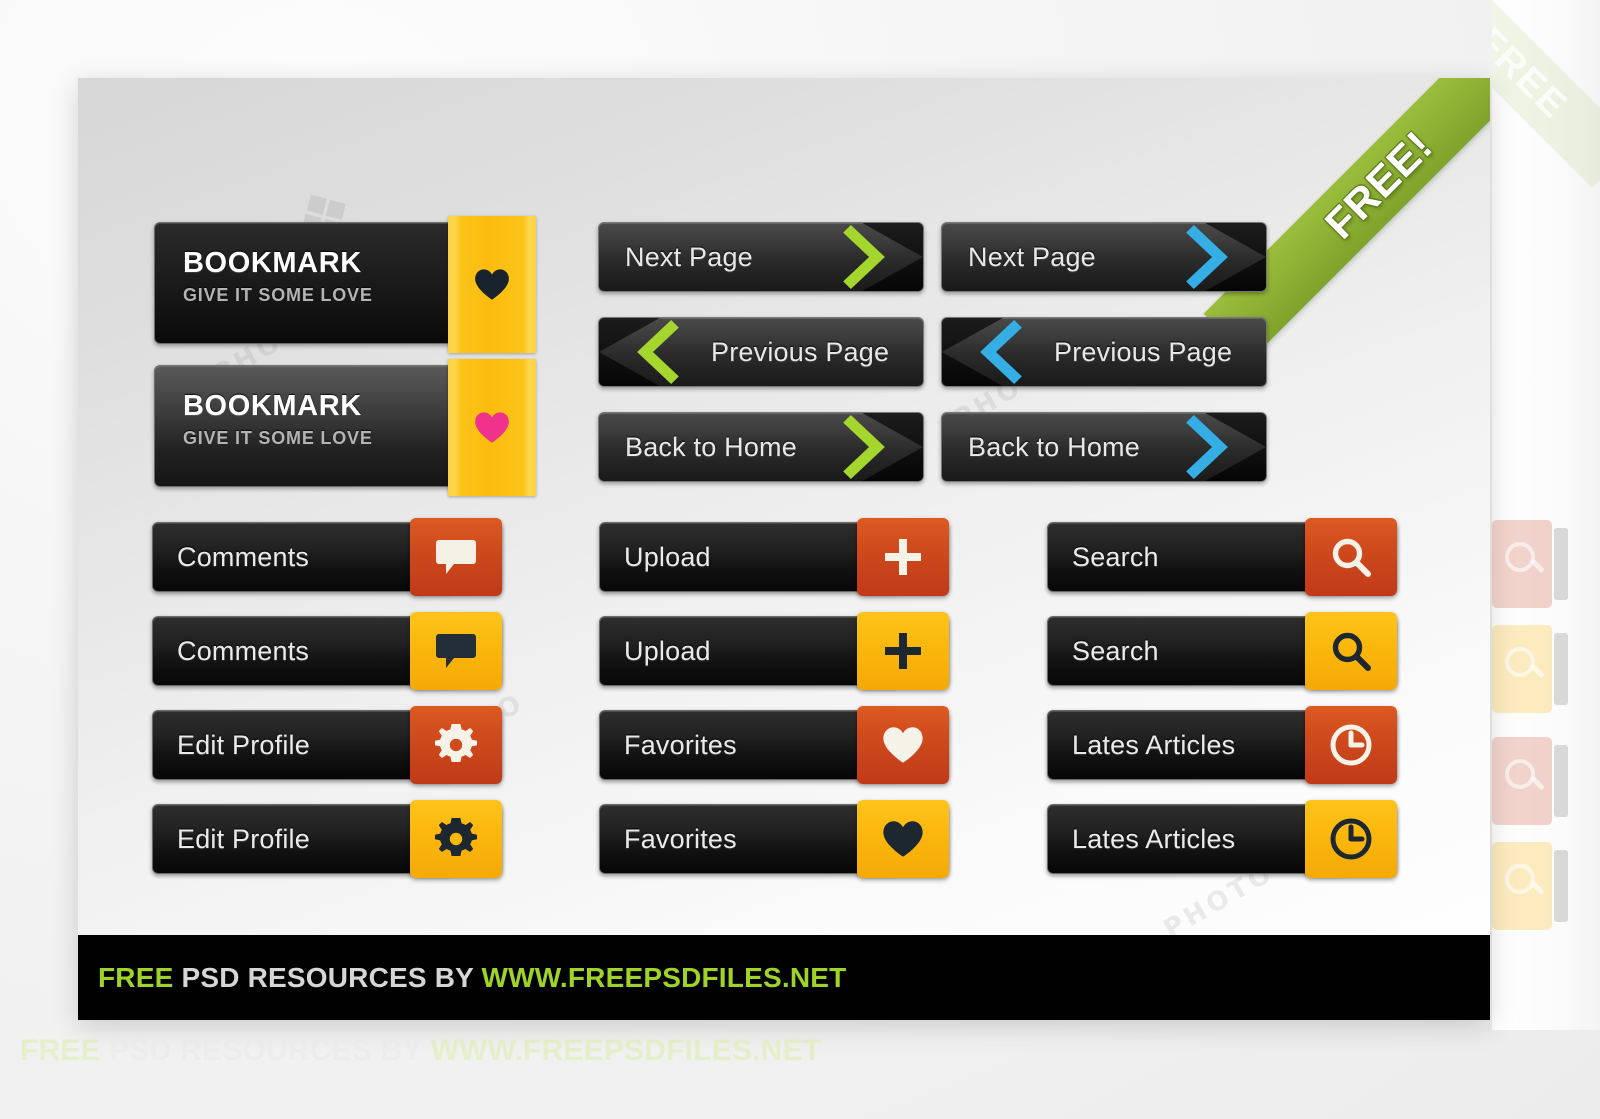 This screenshot has height=1119, width=1600. I want to click on icon-button-search-yellow: Search, so click(1224, 651).